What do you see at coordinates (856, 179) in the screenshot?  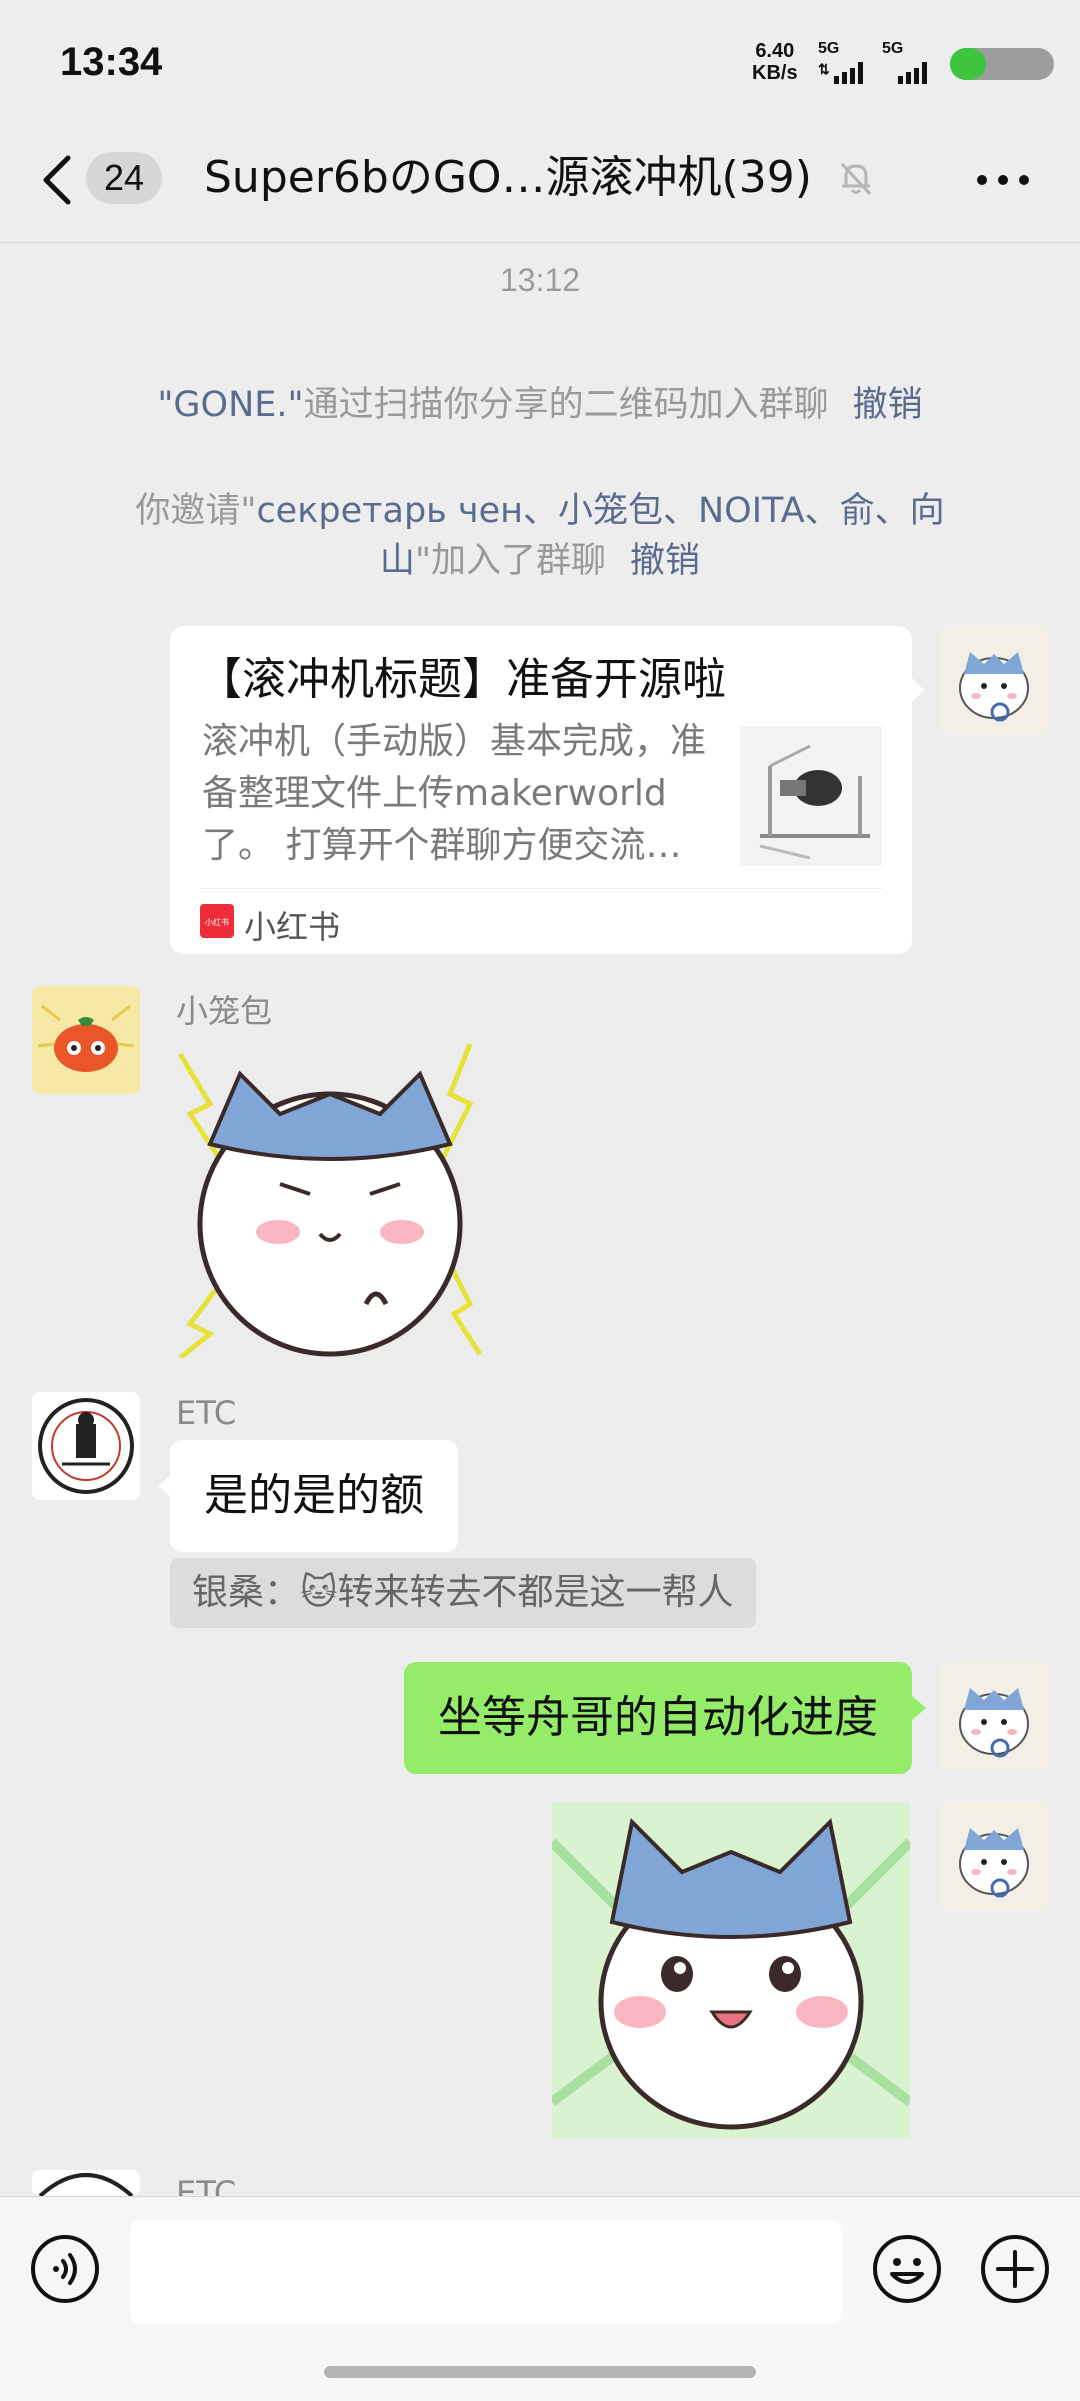 I see `bell-off-icon` at bounding box center [856, 179].